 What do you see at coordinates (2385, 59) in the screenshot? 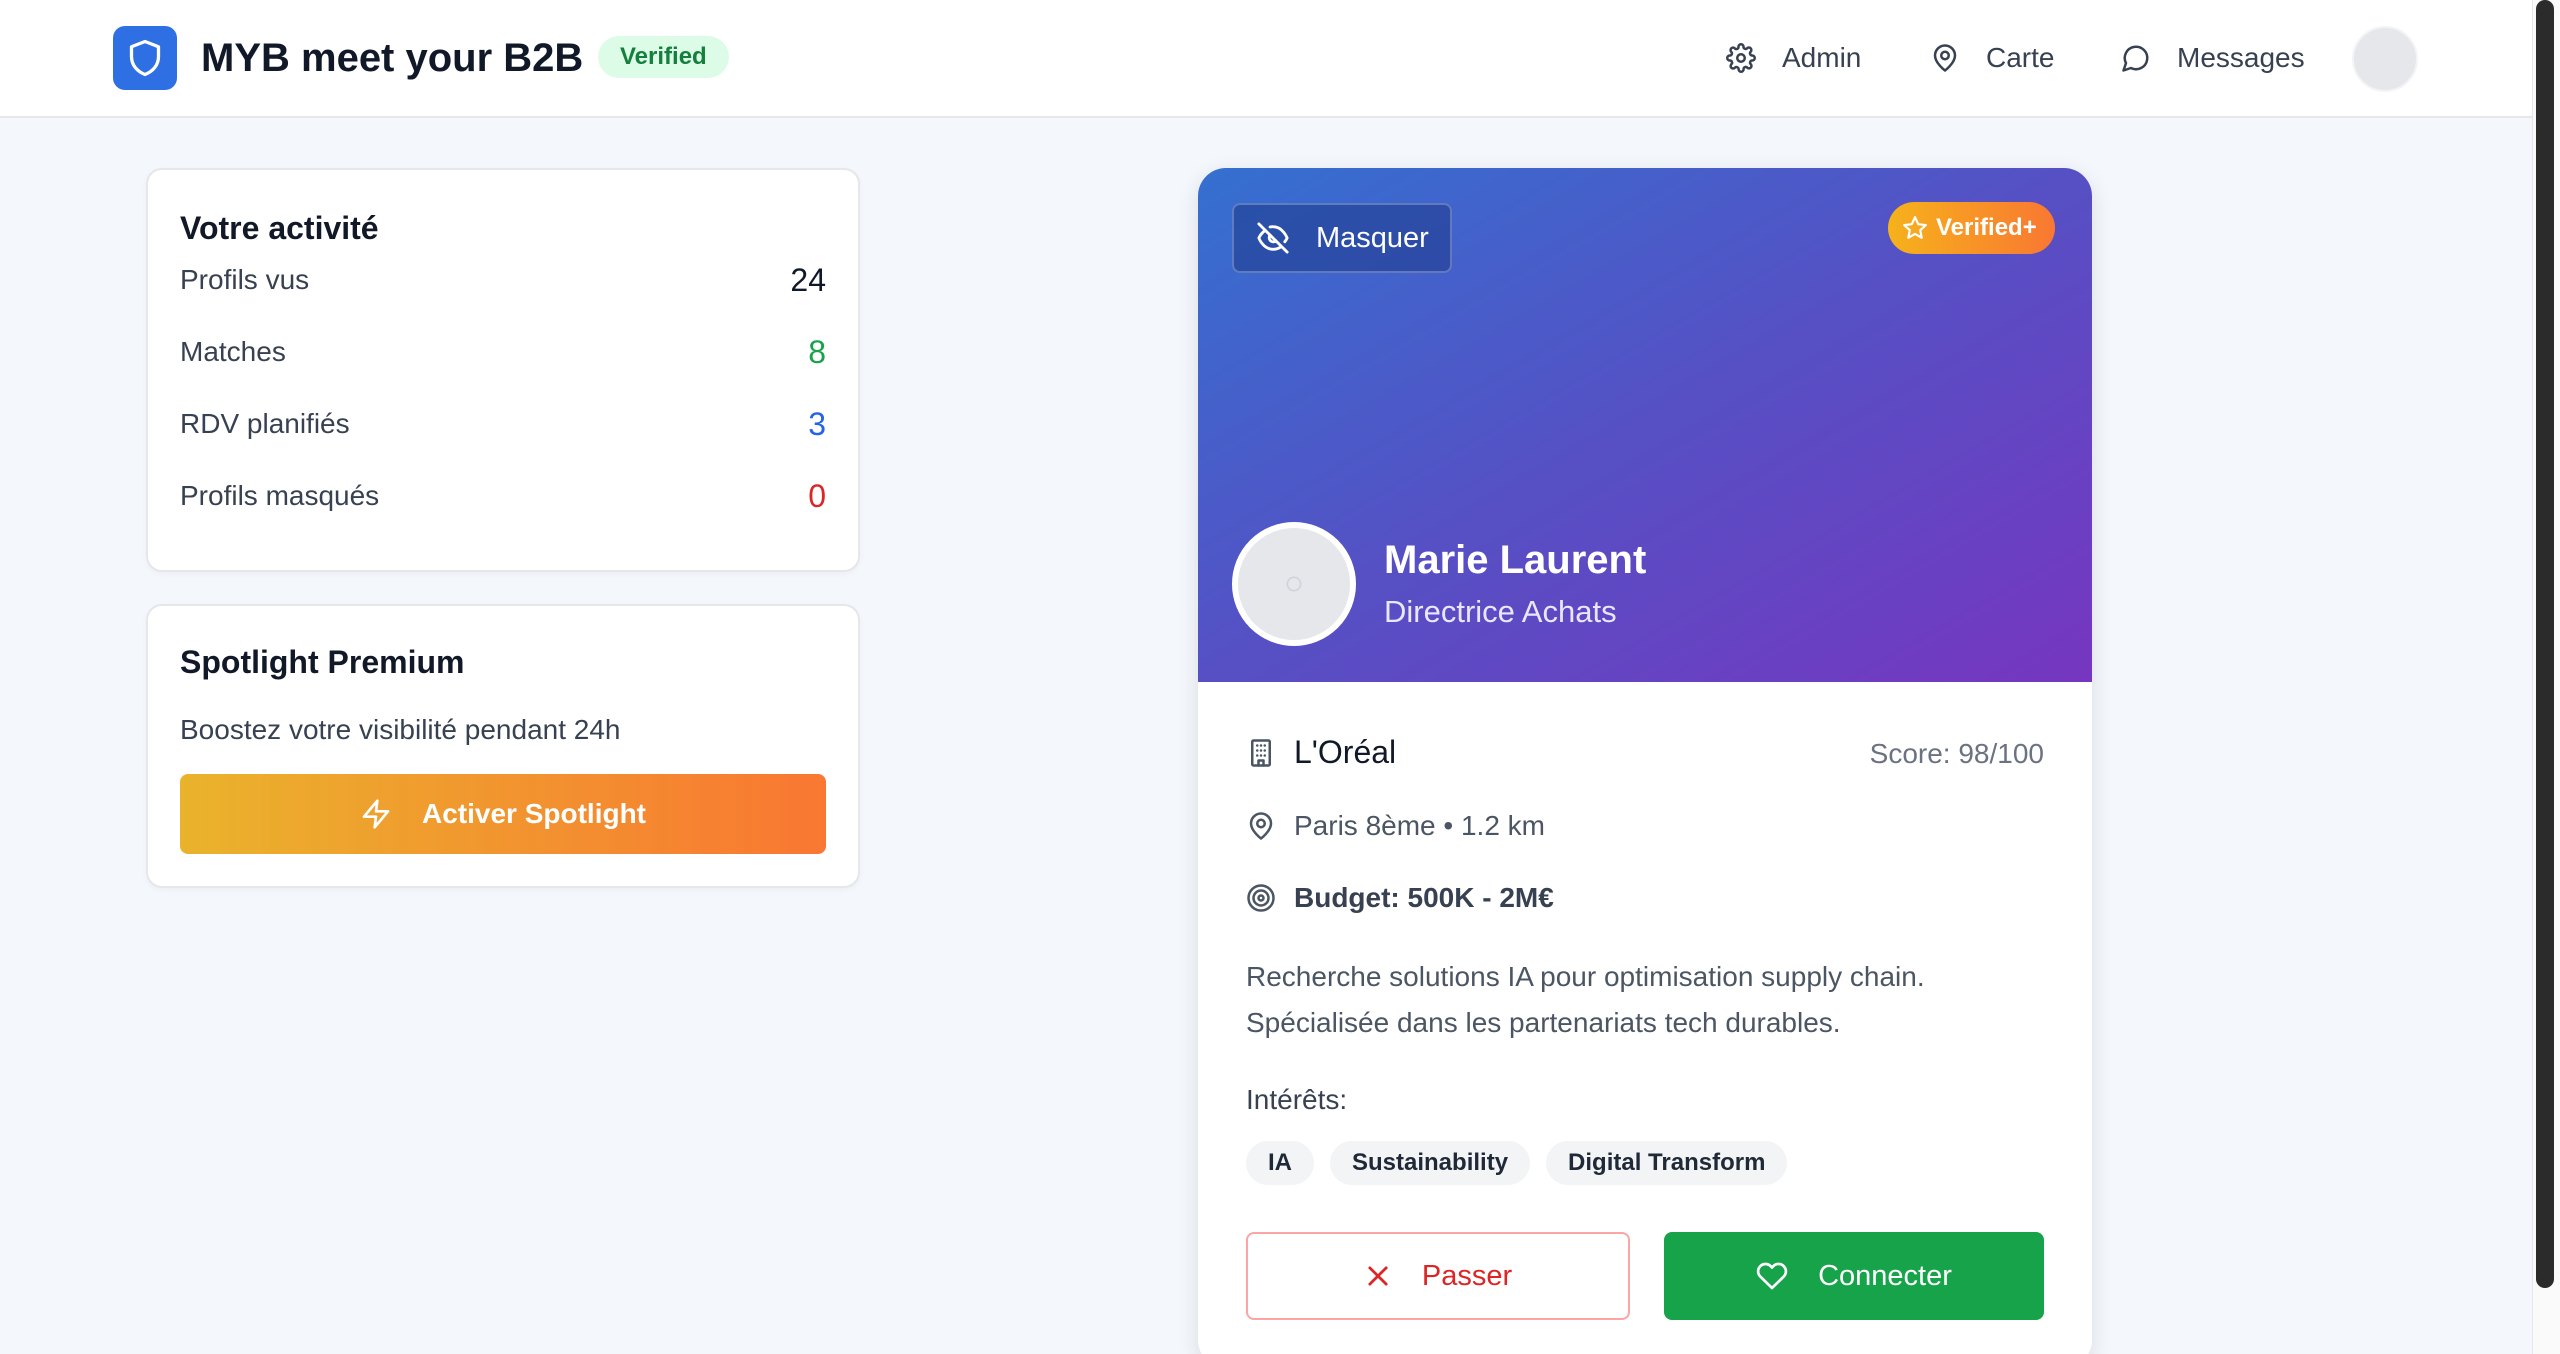
I see `user-avatar` at bounding box center [2385, 59].